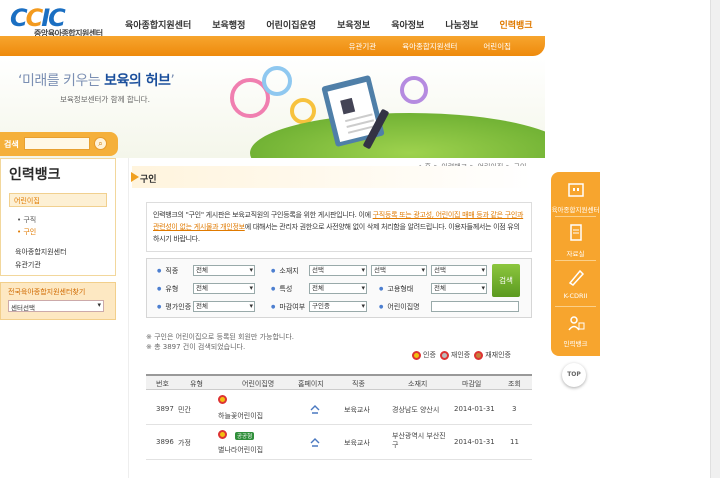 This screenshot has height=478, width=720. I want to click on quick-job-bank-label: 인력뱅크, so click(575, 344).